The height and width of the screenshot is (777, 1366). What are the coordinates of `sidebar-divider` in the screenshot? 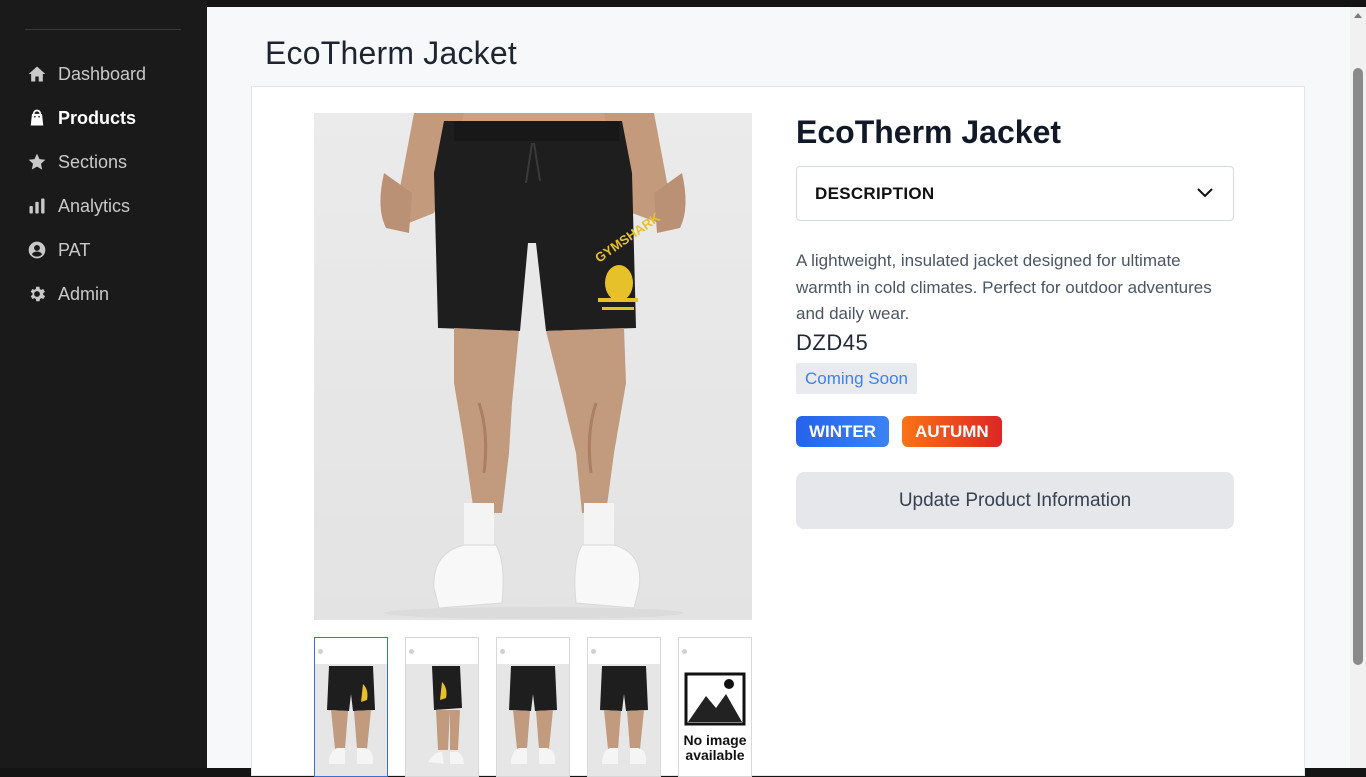 It's located at (103, 29).